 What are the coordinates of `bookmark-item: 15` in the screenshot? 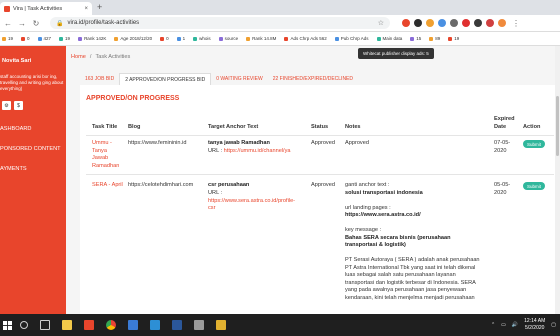 It's located at (415, 38).